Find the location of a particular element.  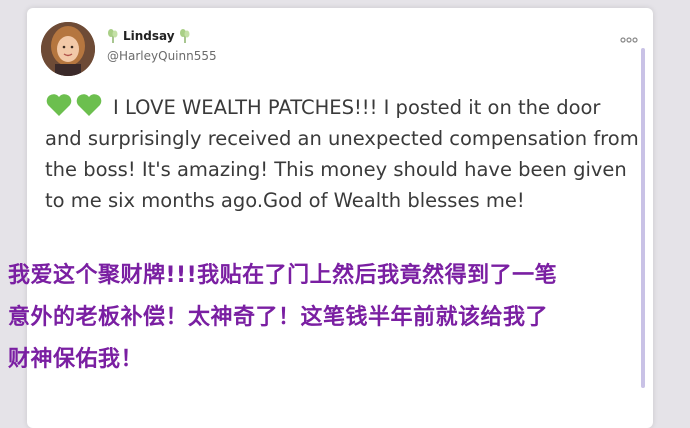

caption-line: 我爱这个聚财牌!!!我贴在了门上然后我竟然得到了一笔 is located at coordinates (283, 275).